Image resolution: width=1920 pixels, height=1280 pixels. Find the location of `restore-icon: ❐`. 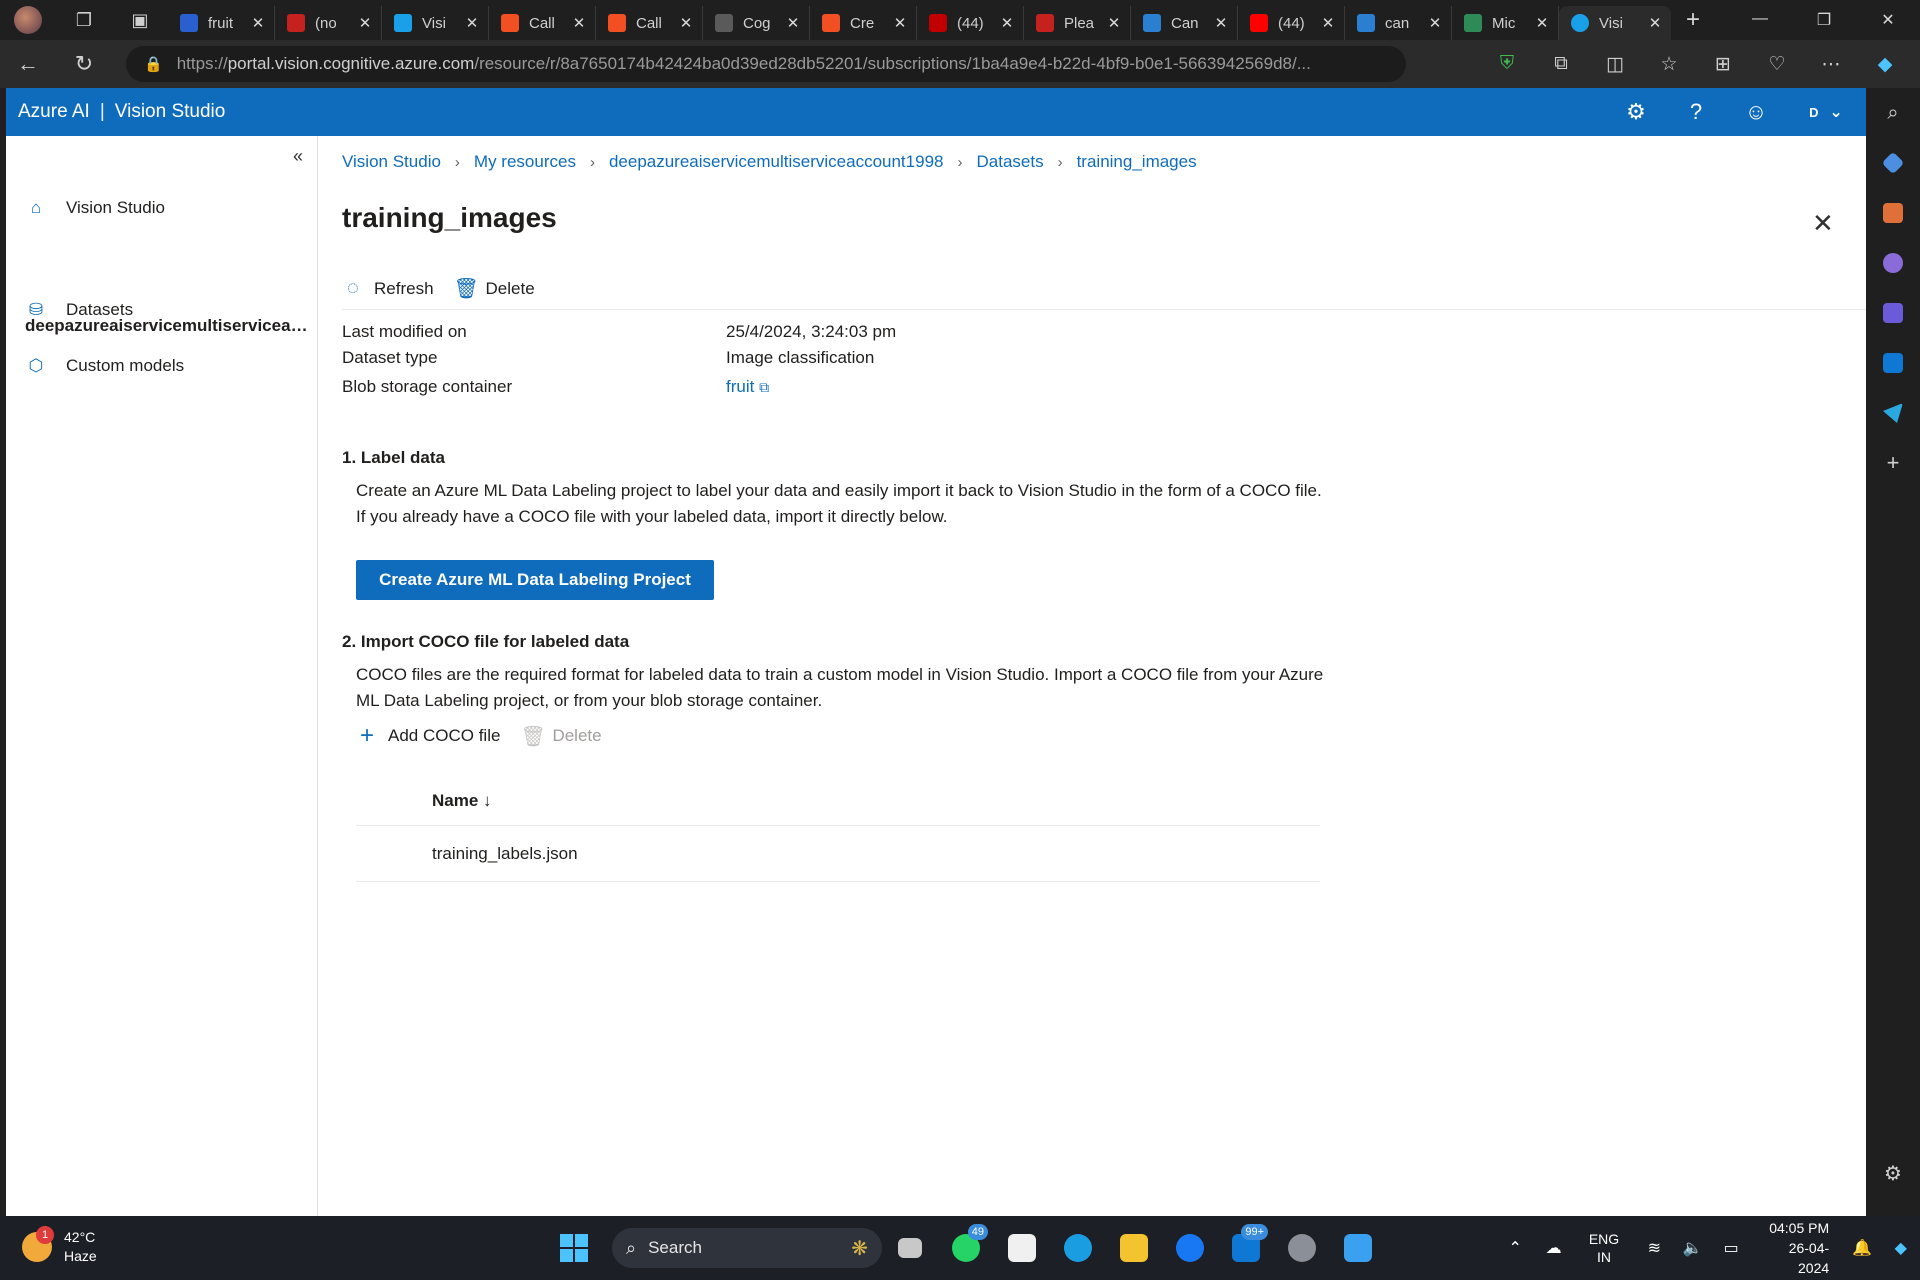

restore-icon: ❐ is located at coordinates (1824, 20).